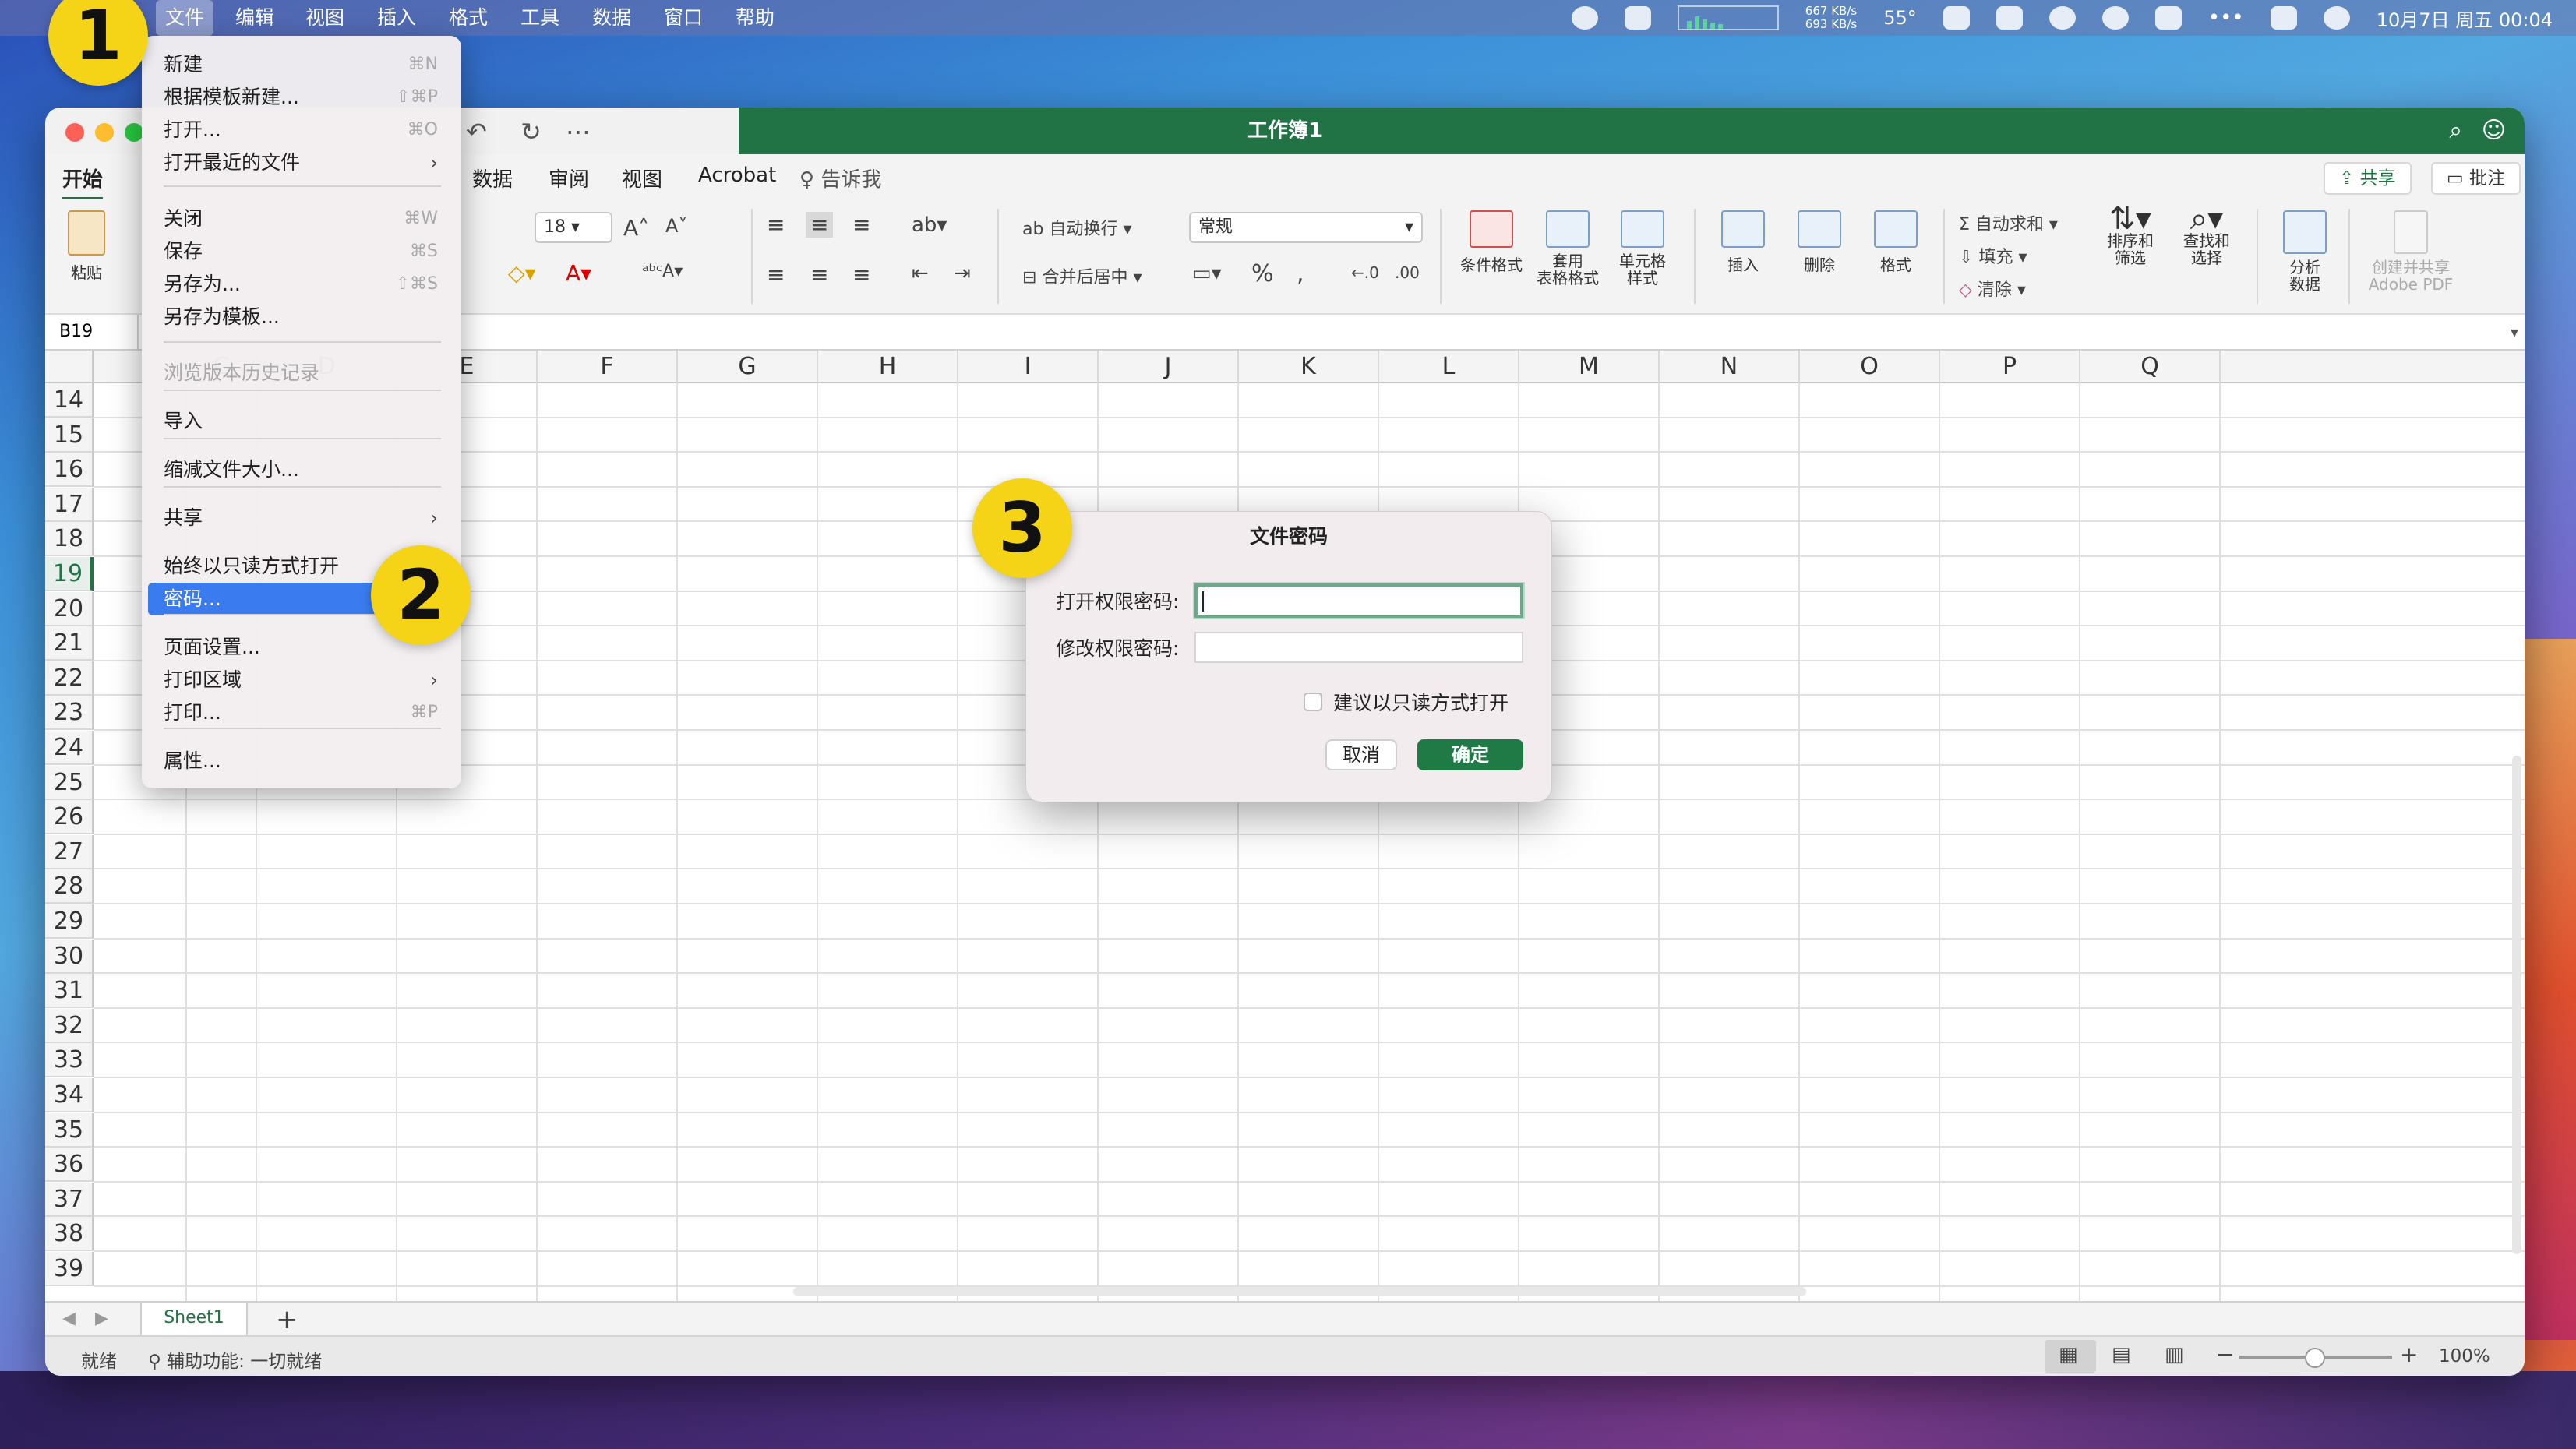  Describe the element at coordinates (69, 678) in the screenshot. I see `row-header: 22` at that location.